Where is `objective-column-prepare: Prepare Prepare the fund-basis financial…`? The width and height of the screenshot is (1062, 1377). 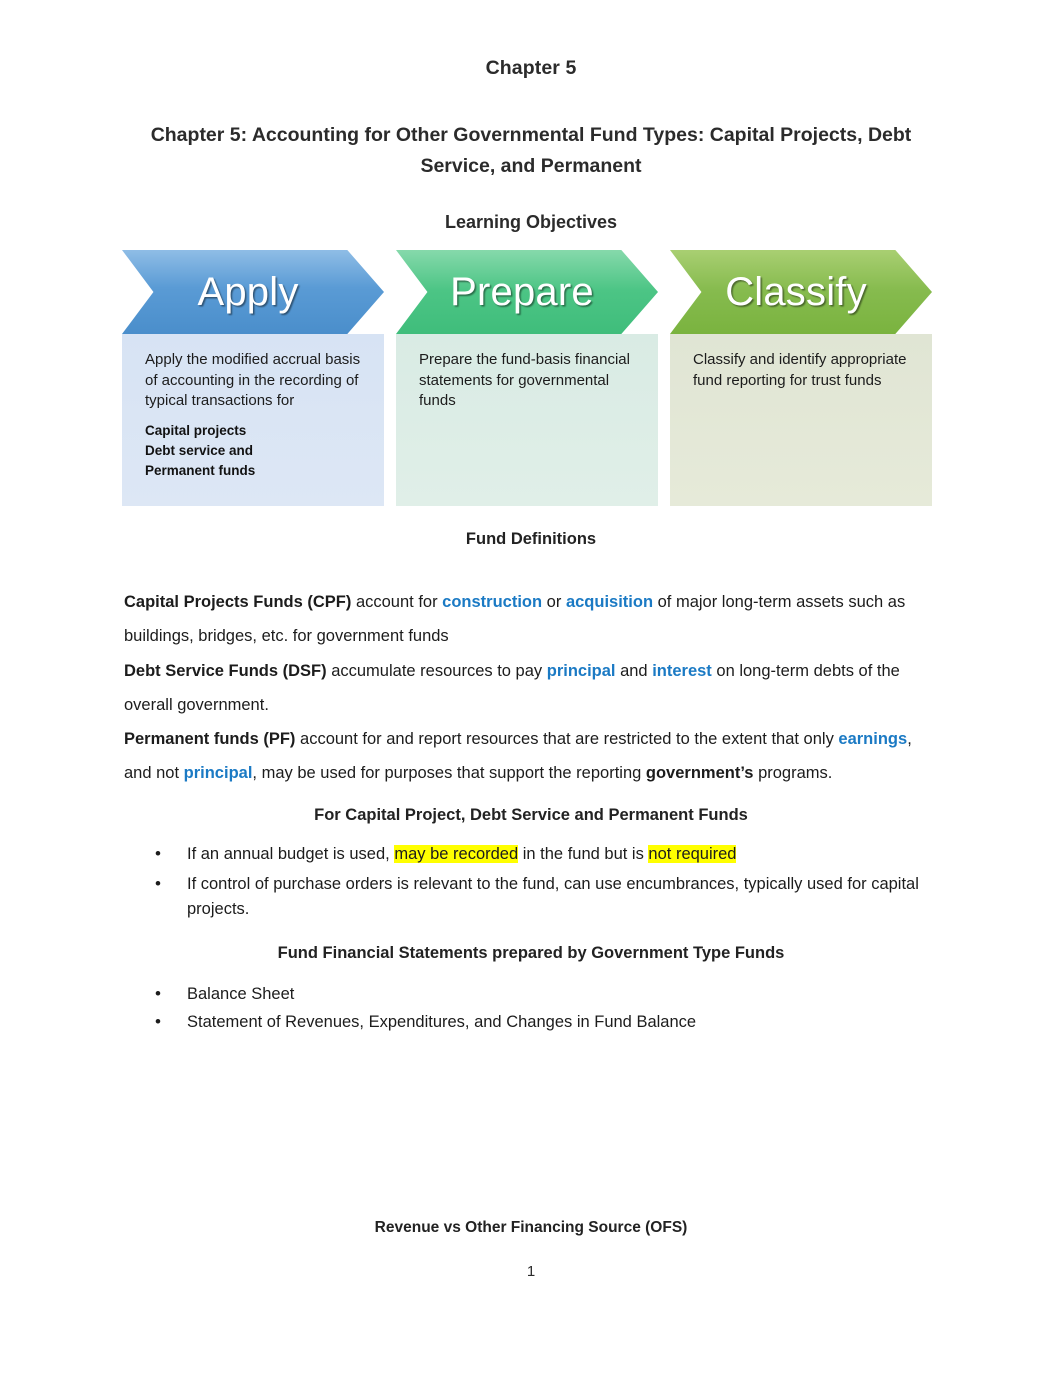
objective-column-prepare: Prepare Prepare the fund-basis financial… is located at coordinates (527, 375).